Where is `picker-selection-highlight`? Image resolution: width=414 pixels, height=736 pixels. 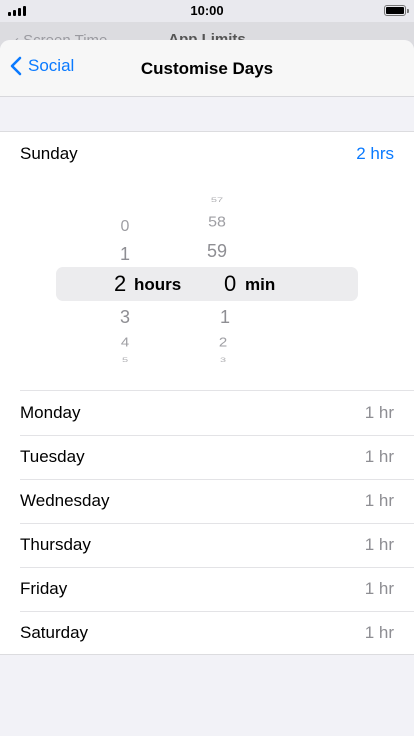
picker-selection-highlight is located at coordinates (207, 284).